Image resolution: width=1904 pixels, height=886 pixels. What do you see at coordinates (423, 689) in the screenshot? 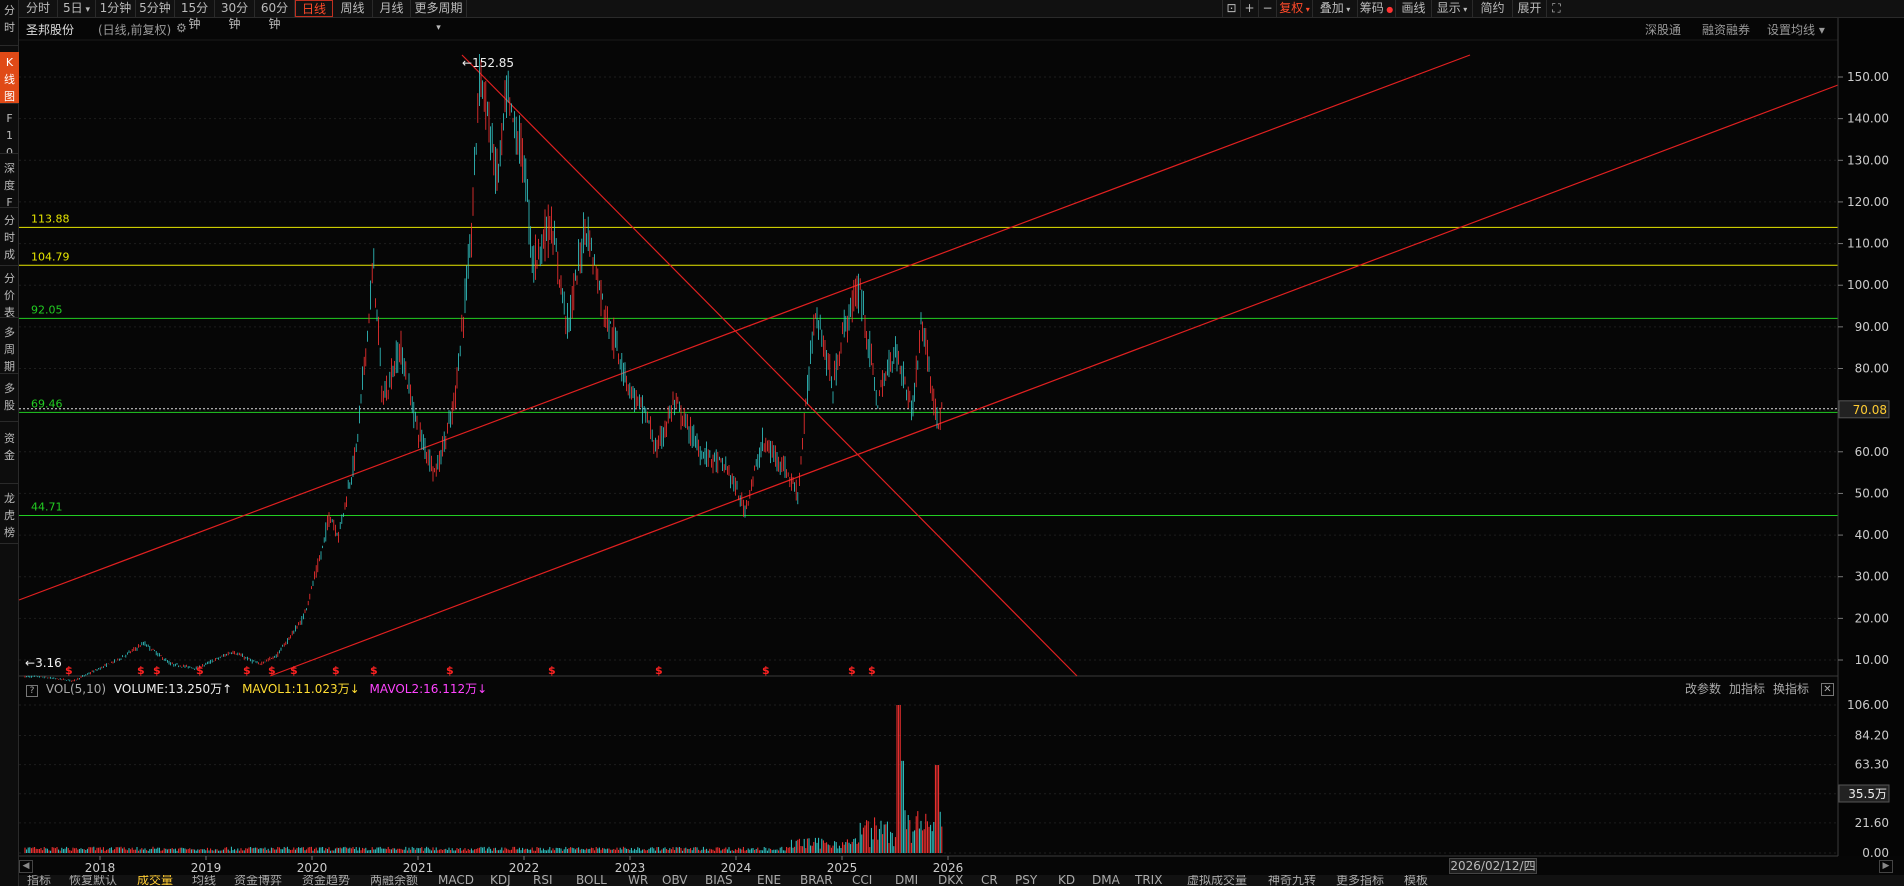
I see `vol-mavol2: MAVOL2:16.112万` at bounding box center [423, 689].